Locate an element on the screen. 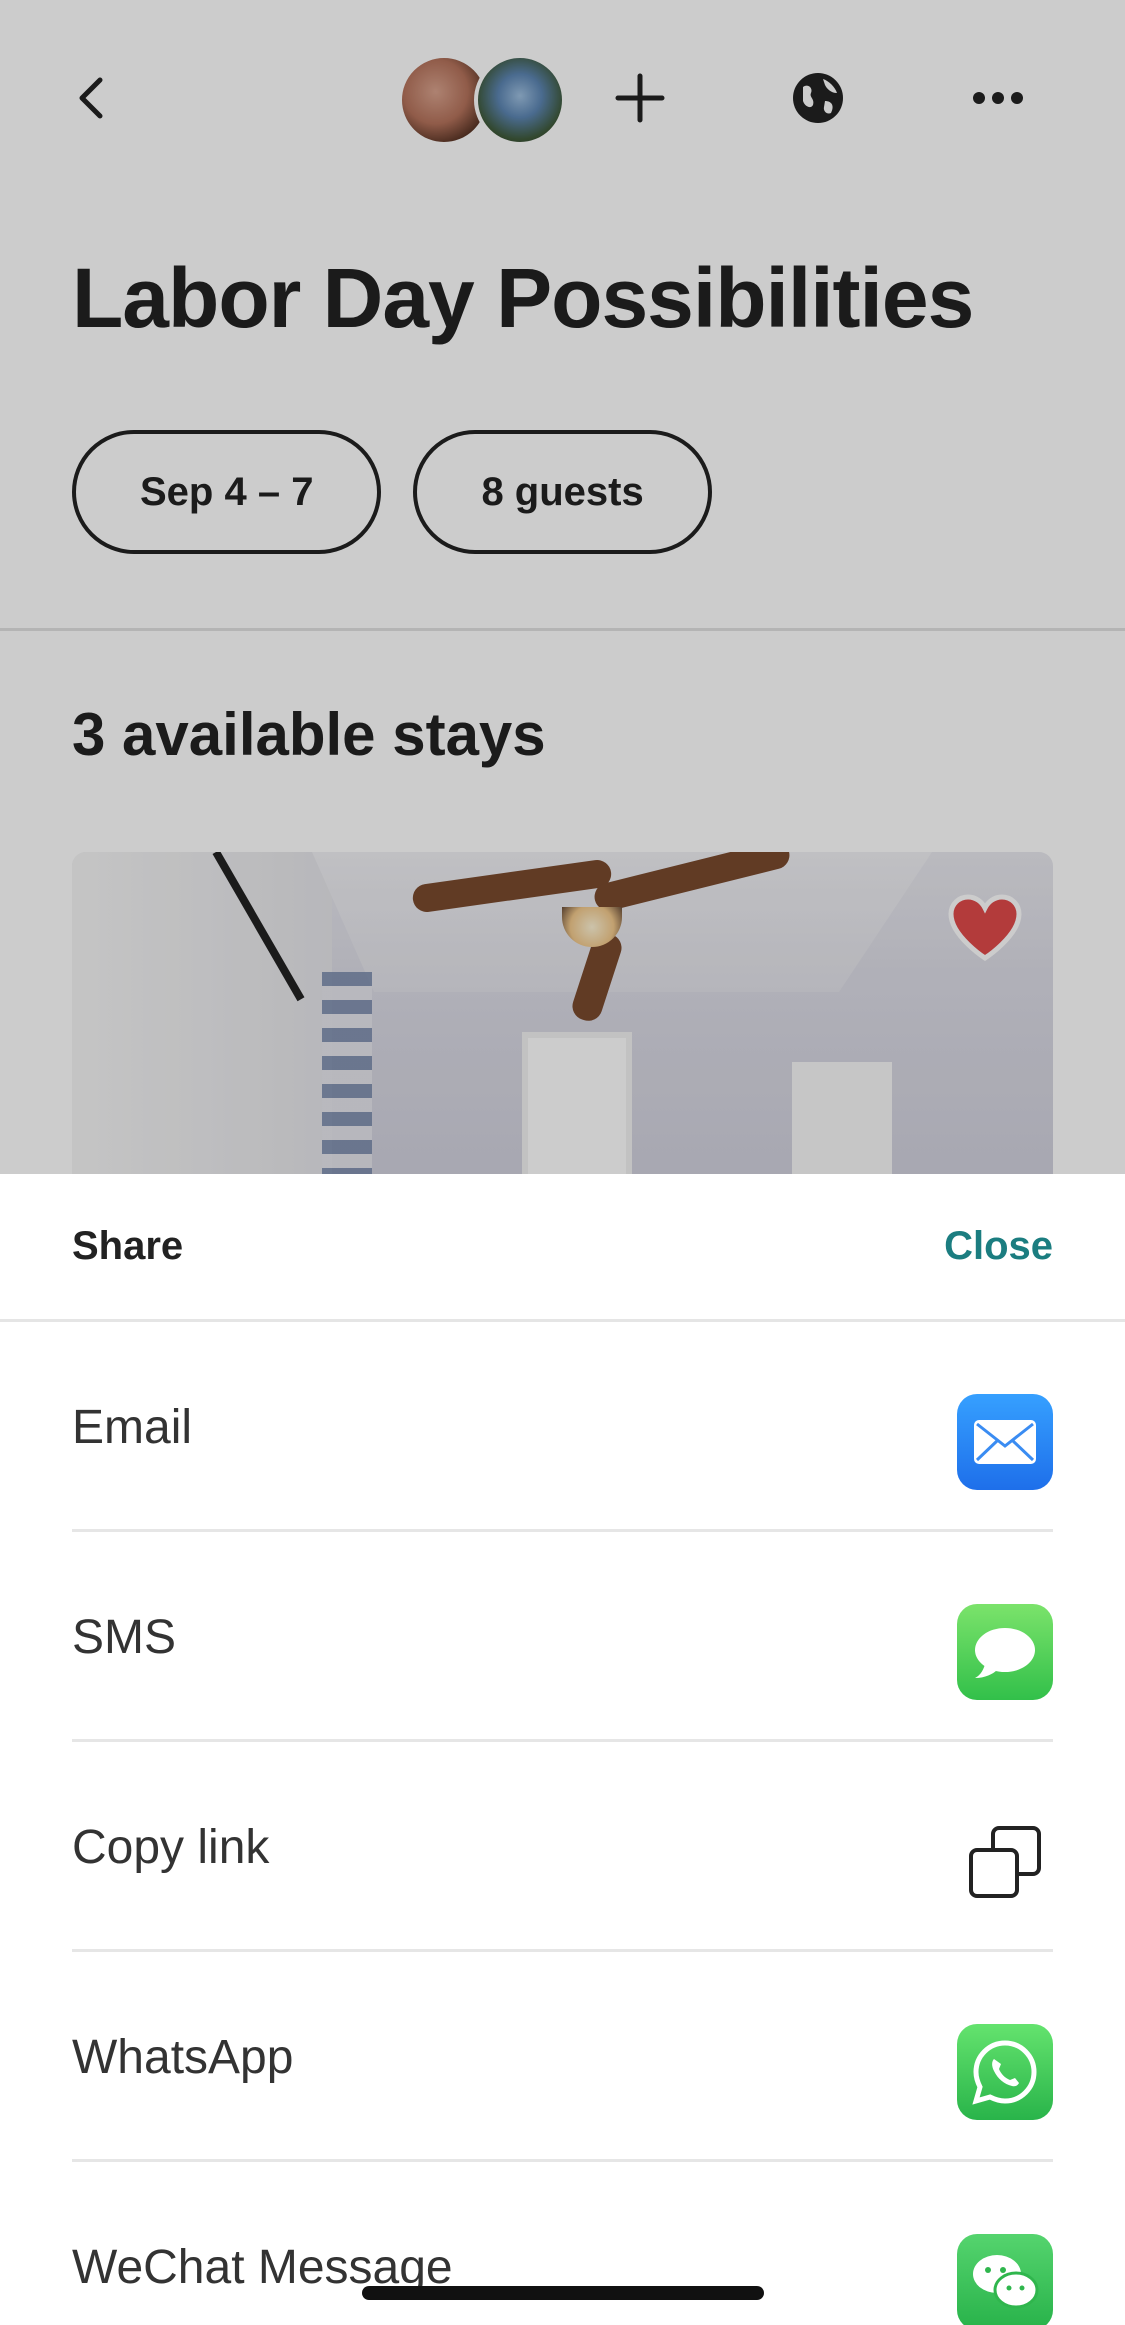  mail-icon is located at coordinates (1005, 1442).